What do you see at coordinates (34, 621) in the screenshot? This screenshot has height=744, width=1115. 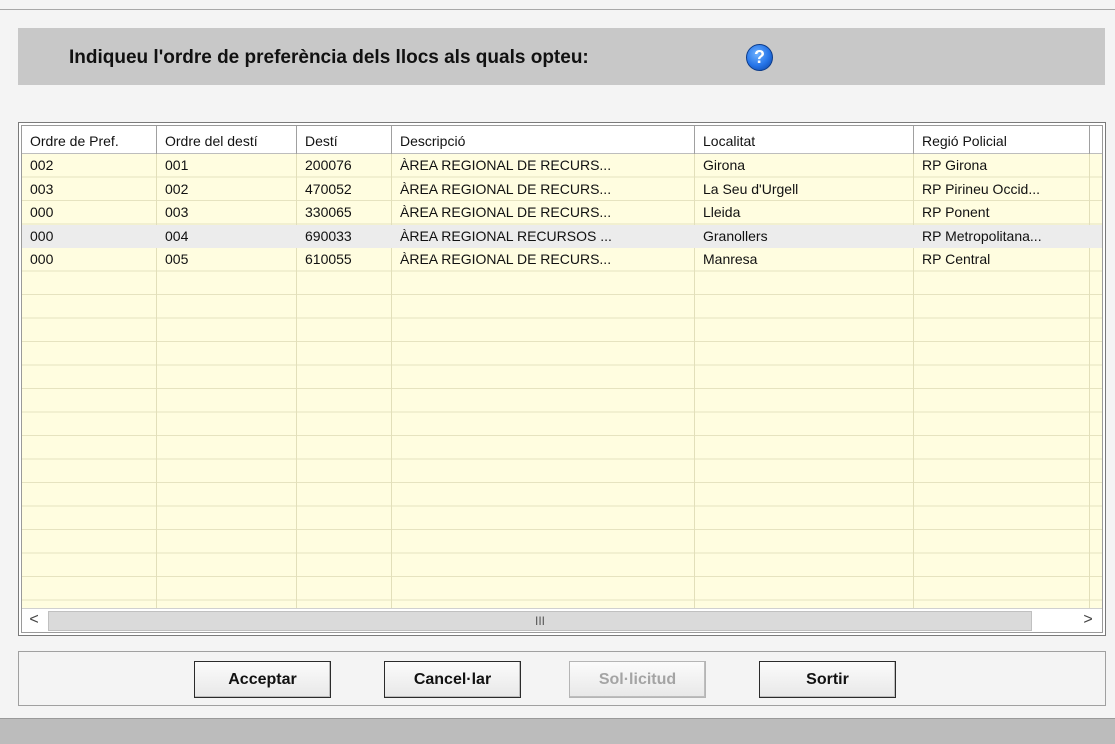 I see `scroll-left-arrow-icon: <` at bounding box center [34, 621].